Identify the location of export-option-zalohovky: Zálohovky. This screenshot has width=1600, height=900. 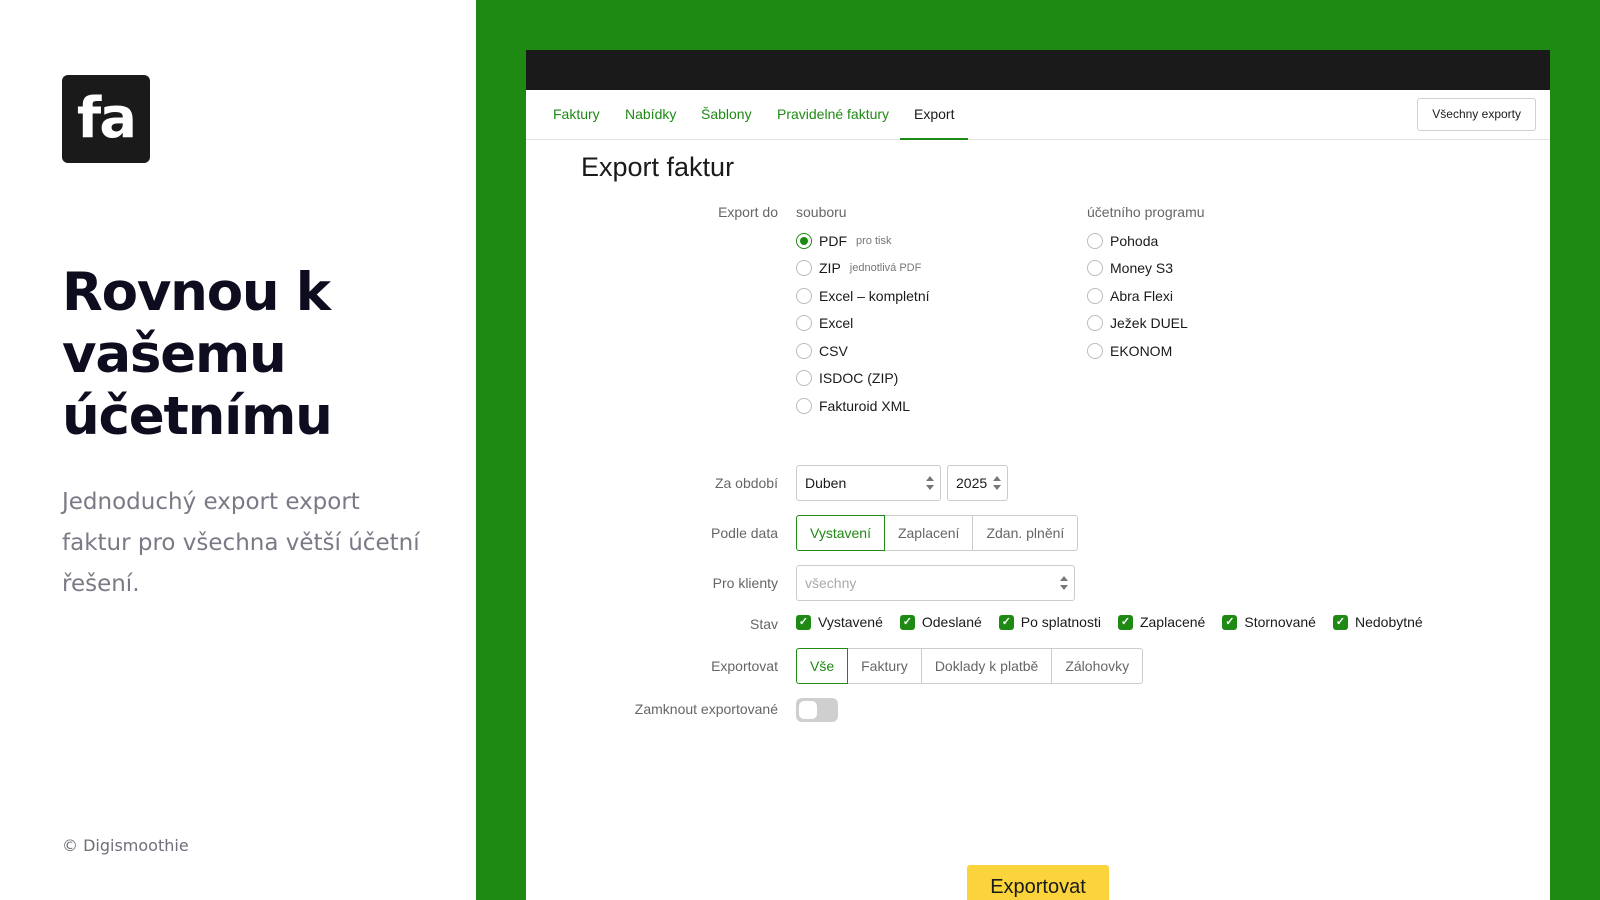
(1097, 666).